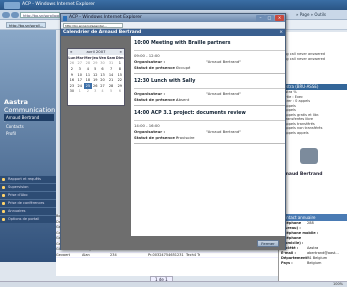 The width and height of the screenshot is (347, 287). What do you see at coordinates (80, 57) in the screenshot?
I see `weekday-label: Mar` at bounding box center [80, 57].